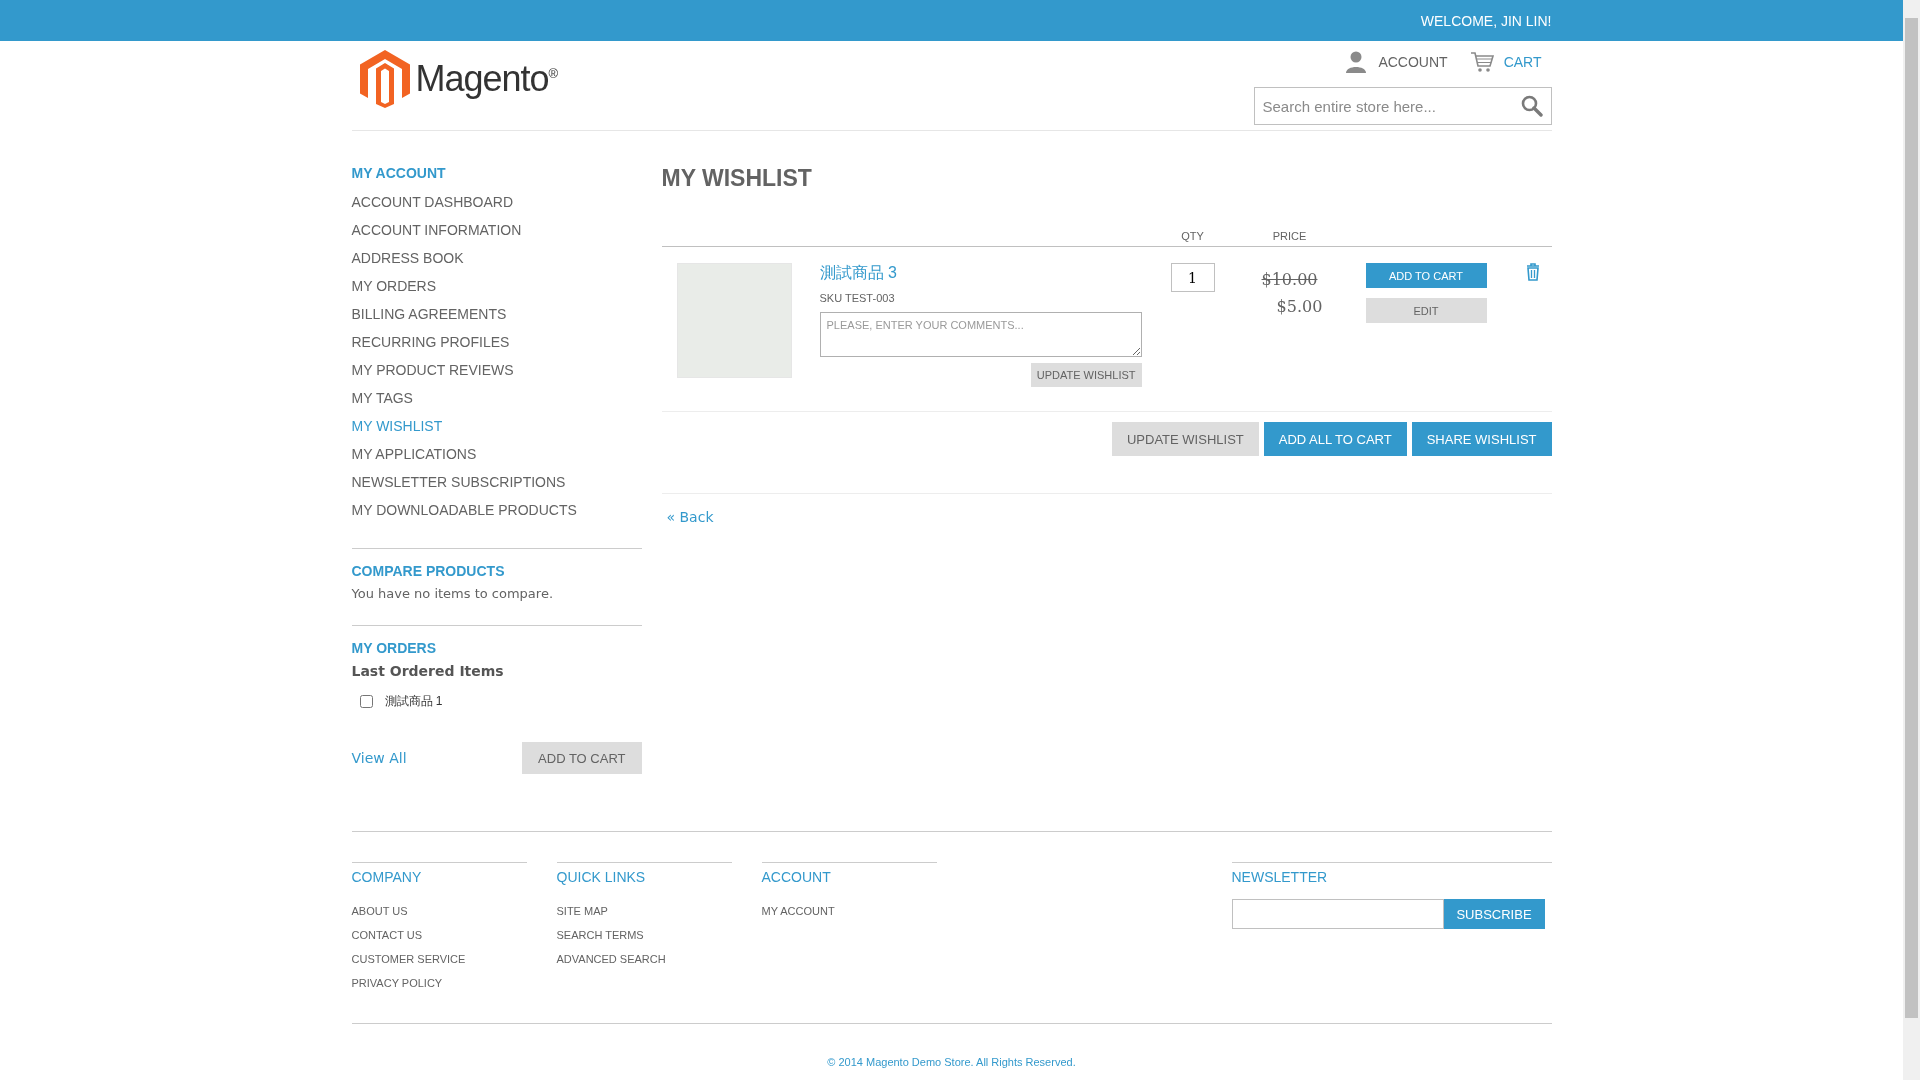 The image size is (1920, 1080). I want to click on trash-icon, so click(1532, 272).